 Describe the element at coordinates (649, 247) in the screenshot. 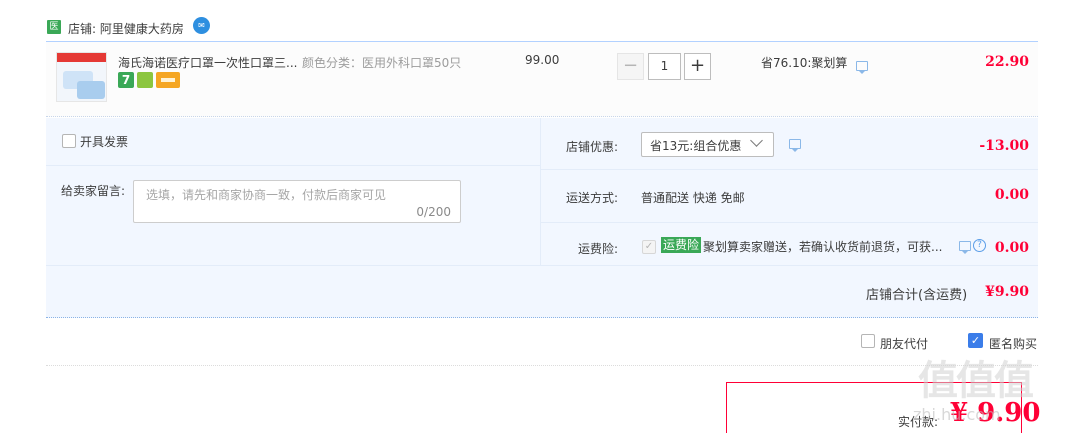

I see `insurance-checkbox: ✓` at that location.